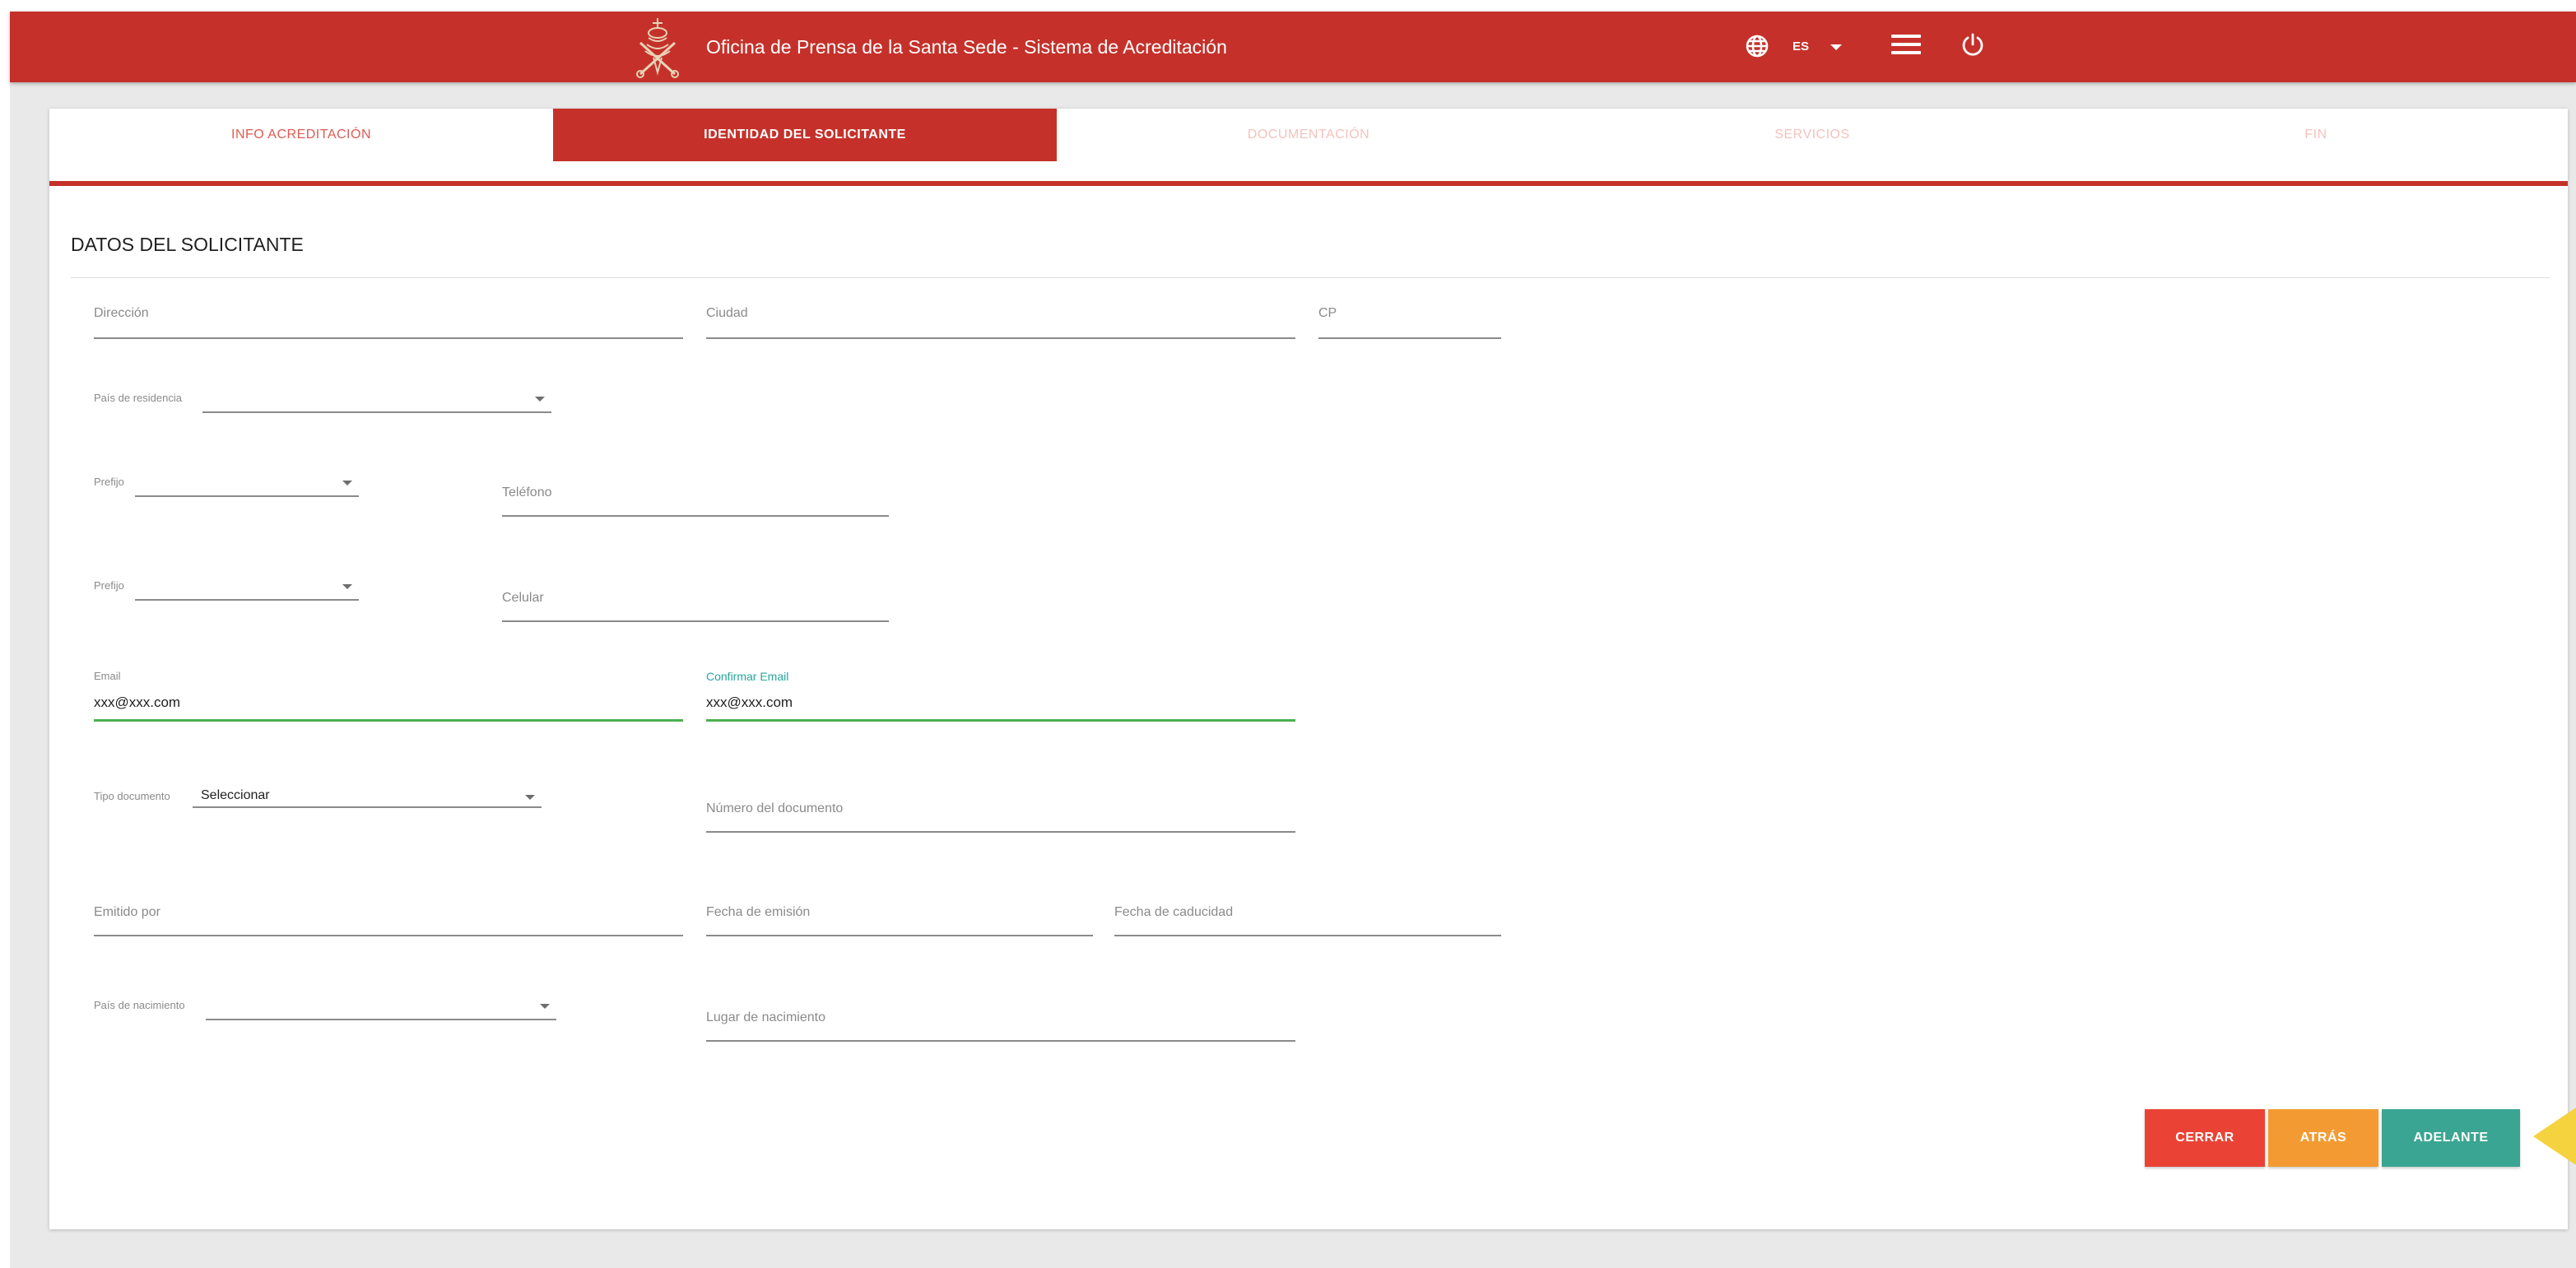  What do you see at coordinates (1000, 1037) in the screenshot?
I see `lugar-nacimiento-input` at bounding box center [1000, 1037].